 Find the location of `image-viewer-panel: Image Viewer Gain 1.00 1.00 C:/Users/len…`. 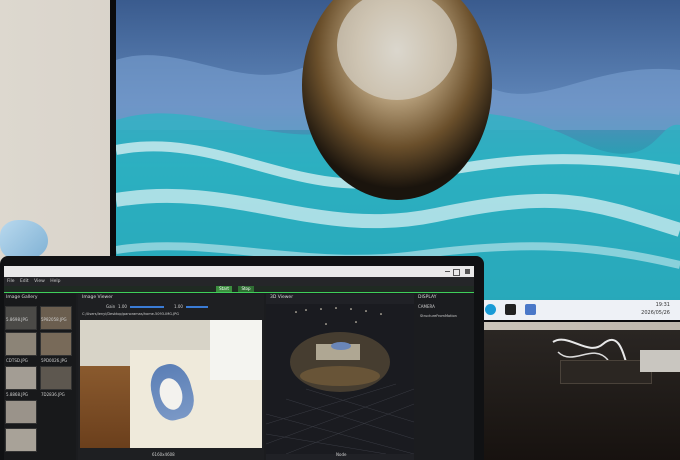

image-viewer-panel: Image Viewer Gain 1.00 1.00 C:/Users/len… is located at coordinates (171, 377).